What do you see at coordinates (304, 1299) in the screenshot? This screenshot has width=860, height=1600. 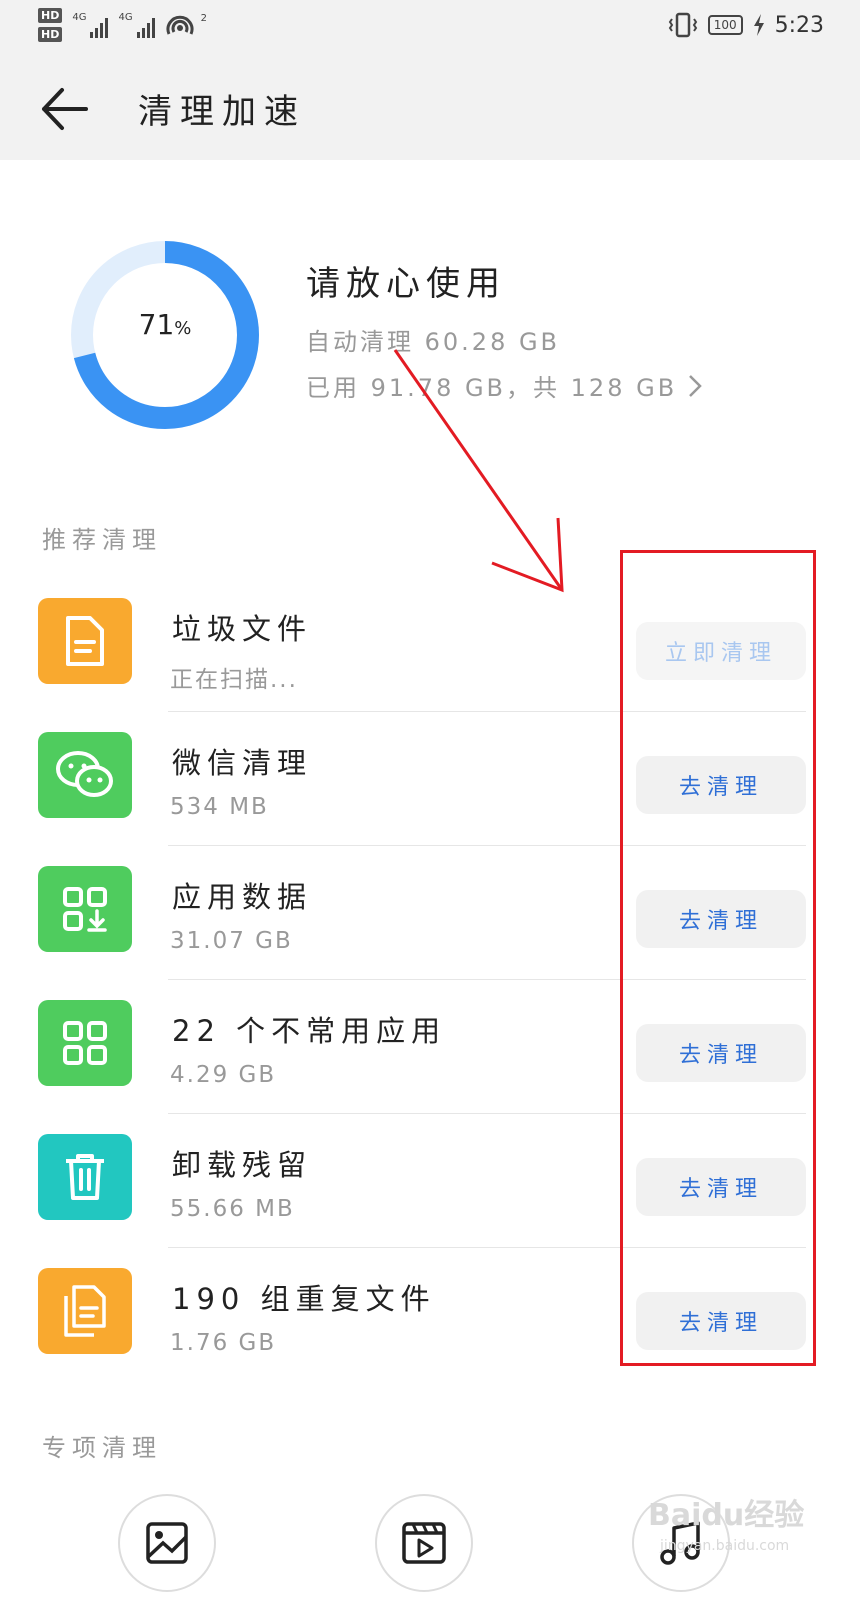 I see `item-title: 190 组重复文件` at bounding box center [304, 1299].